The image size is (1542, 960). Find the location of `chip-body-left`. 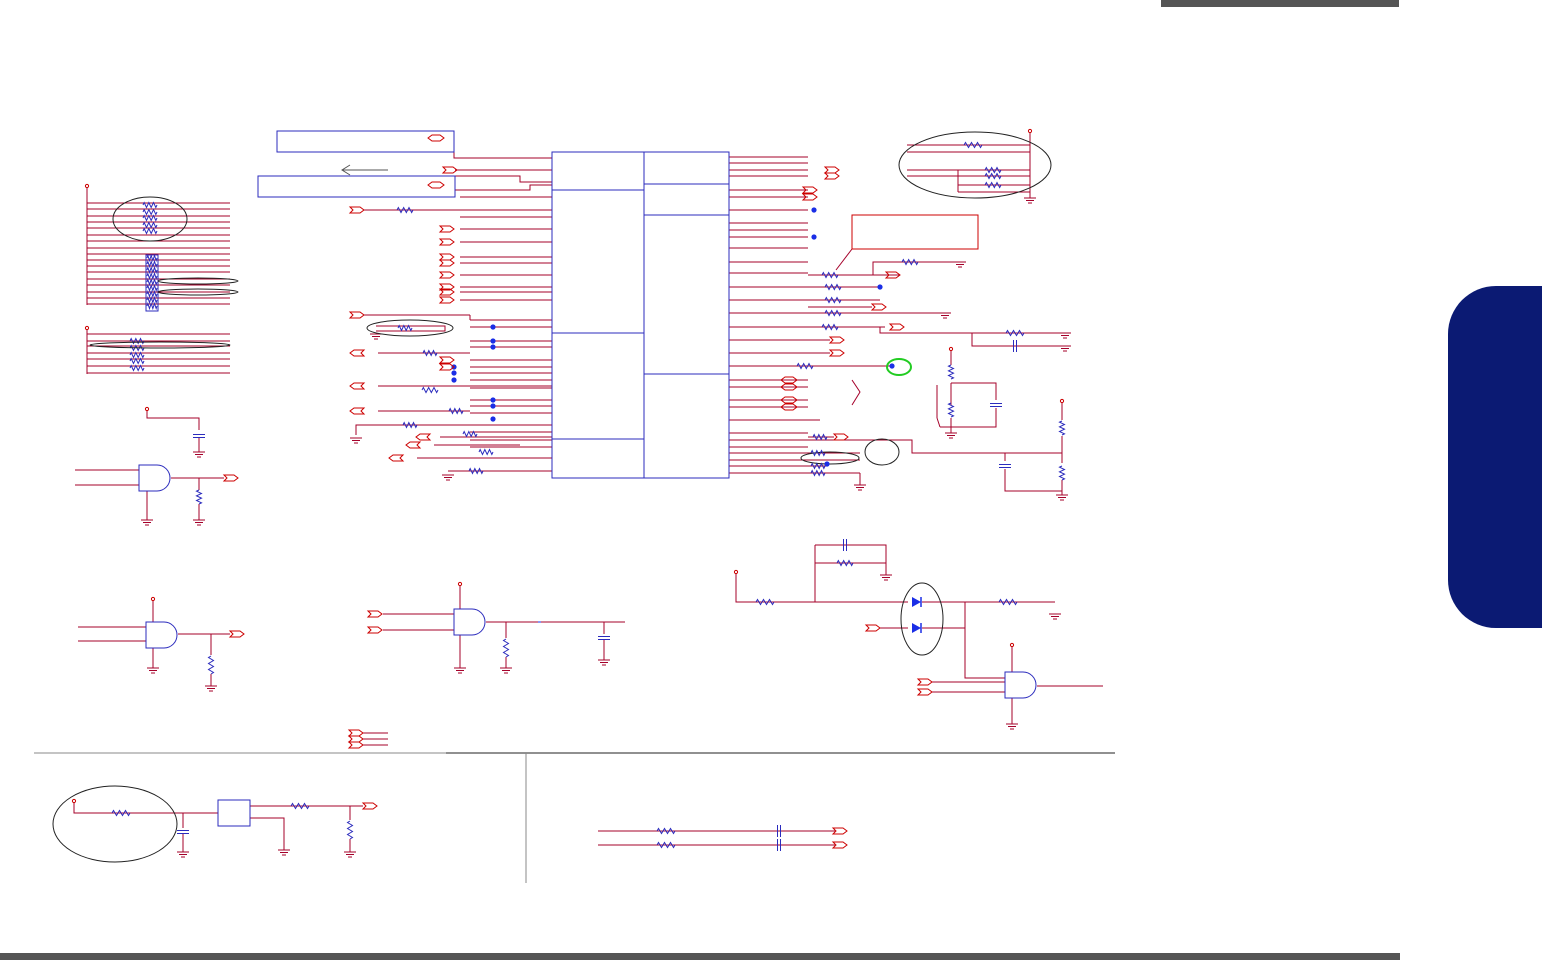

chip-body-left is located at coordinates (598, 315).